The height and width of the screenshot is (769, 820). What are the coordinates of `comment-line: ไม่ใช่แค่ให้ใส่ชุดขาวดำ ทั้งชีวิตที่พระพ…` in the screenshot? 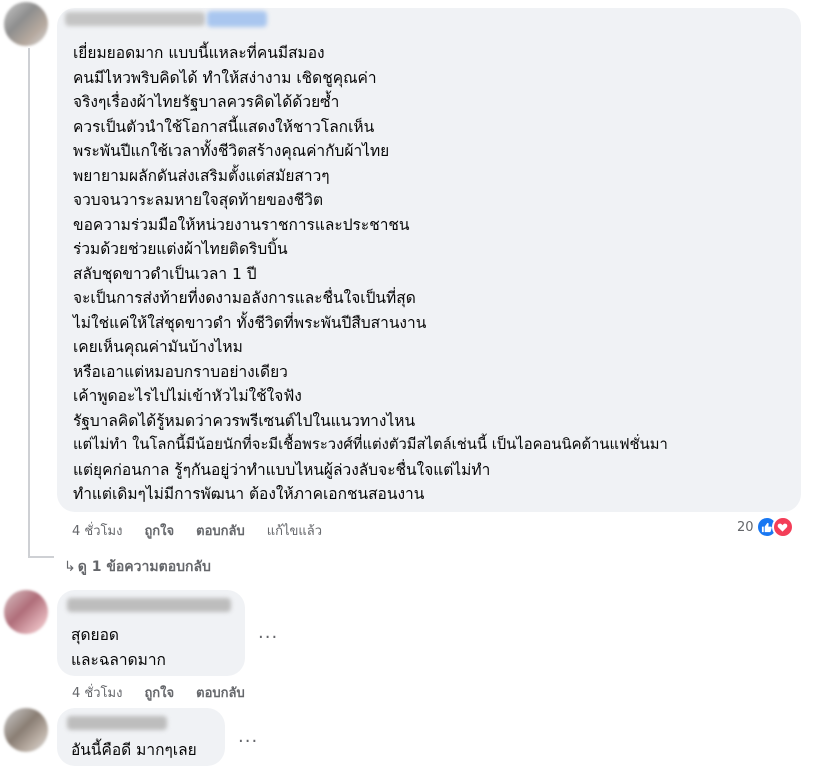 It's located at (250, 322).